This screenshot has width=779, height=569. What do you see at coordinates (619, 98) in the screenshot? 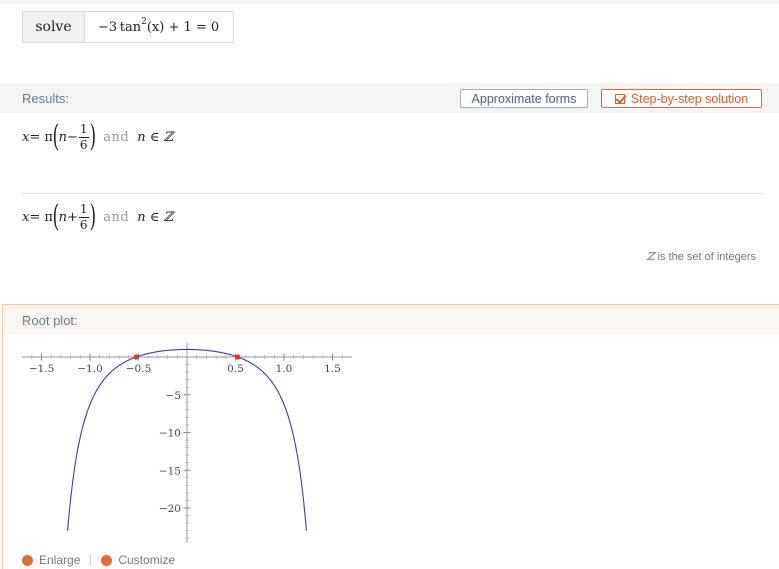
I see `checkbox-icon` at bounding box center [619, 98].